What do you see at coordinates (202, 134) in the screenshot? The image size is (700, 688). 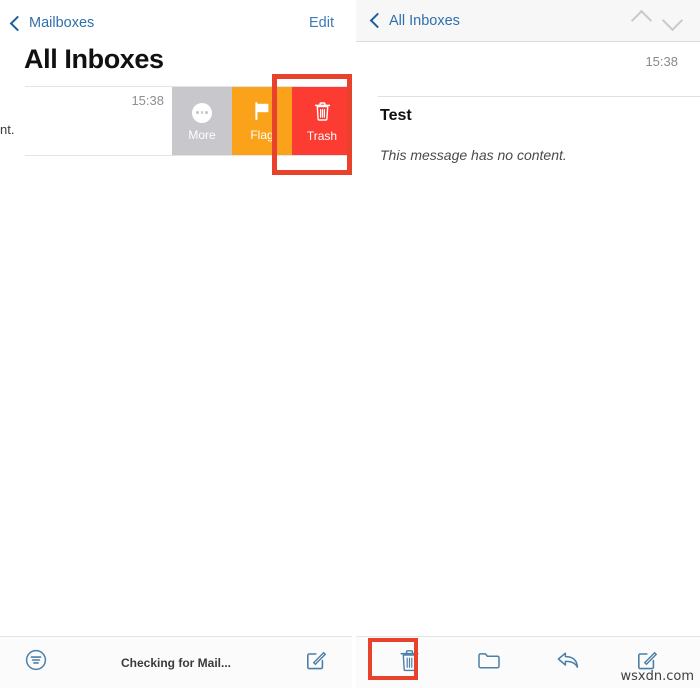 I see `swipe-more-label: More` at bounding box center [202, 134].